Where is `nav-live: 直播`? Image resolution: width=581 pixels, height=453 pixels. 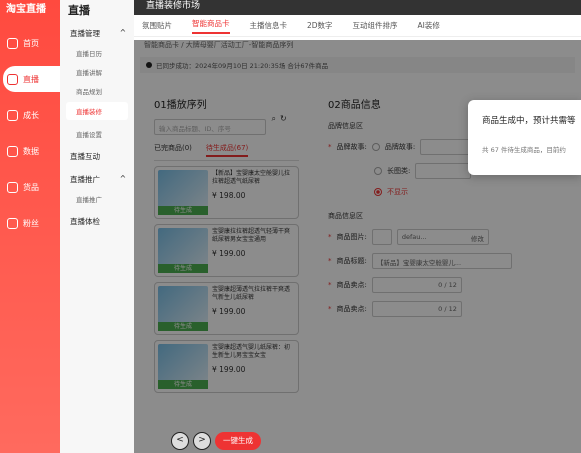 nav-live: 直播 is located at coordinates (31, 79).